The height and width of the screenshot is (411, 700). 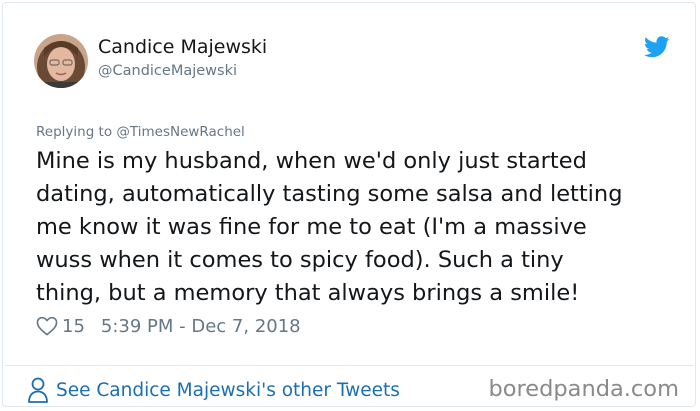 I want to click on watermark: boredpanda.com, so click(x=583, y=389).